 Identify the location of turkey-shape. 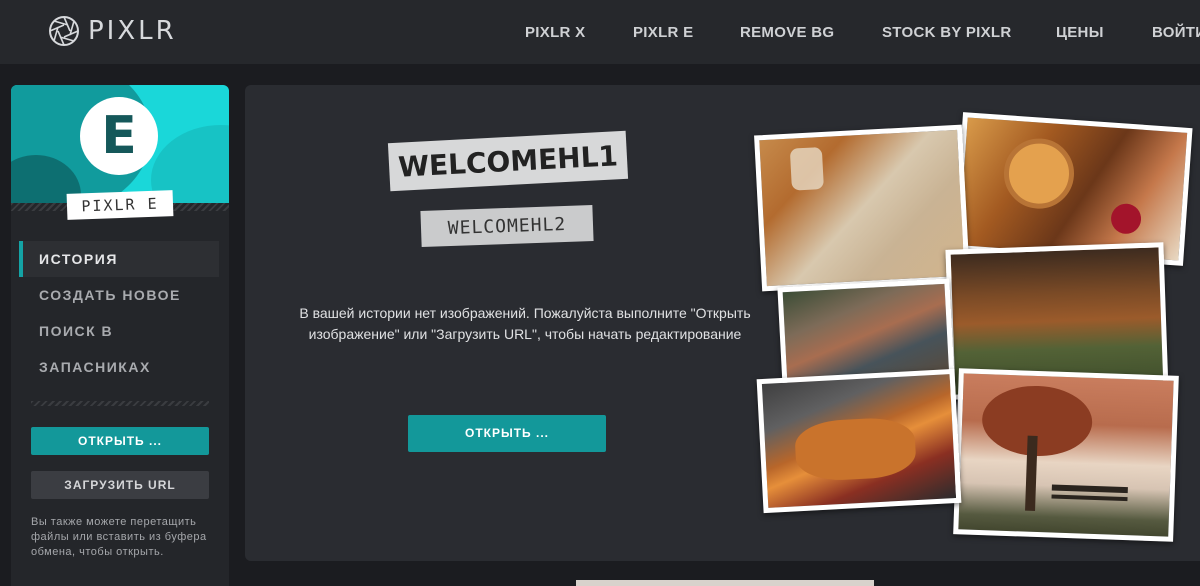
(855, 449).